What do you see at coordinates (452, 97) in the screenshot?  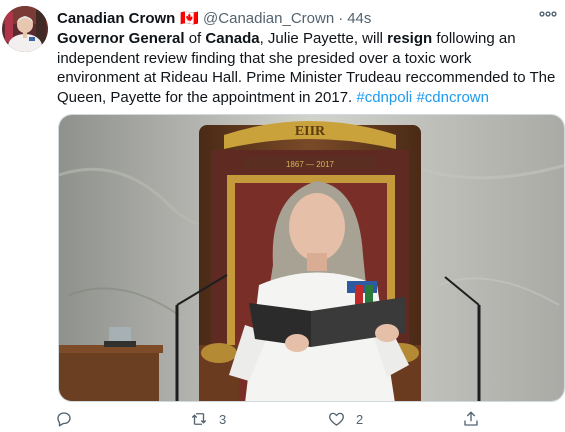 I see `hashtag-cdncrown: #cdncrown` at bounding box center [452, 97].